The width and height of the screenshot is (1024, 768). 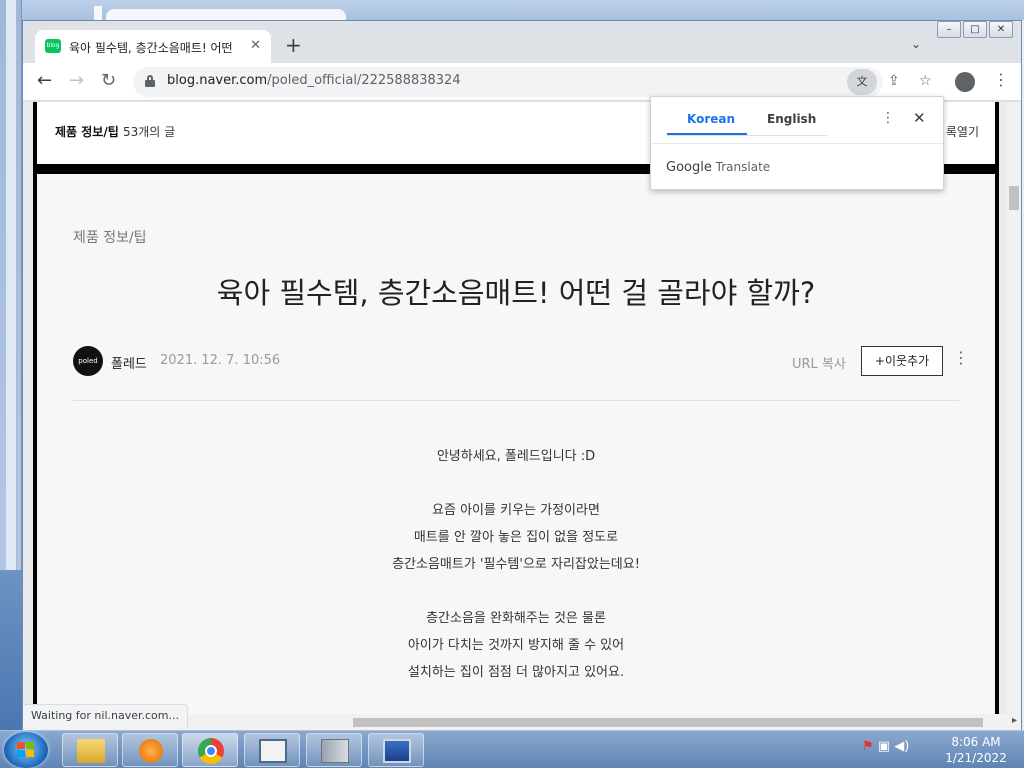 I want to click on taskbar-network, so click(x=396, y=750).